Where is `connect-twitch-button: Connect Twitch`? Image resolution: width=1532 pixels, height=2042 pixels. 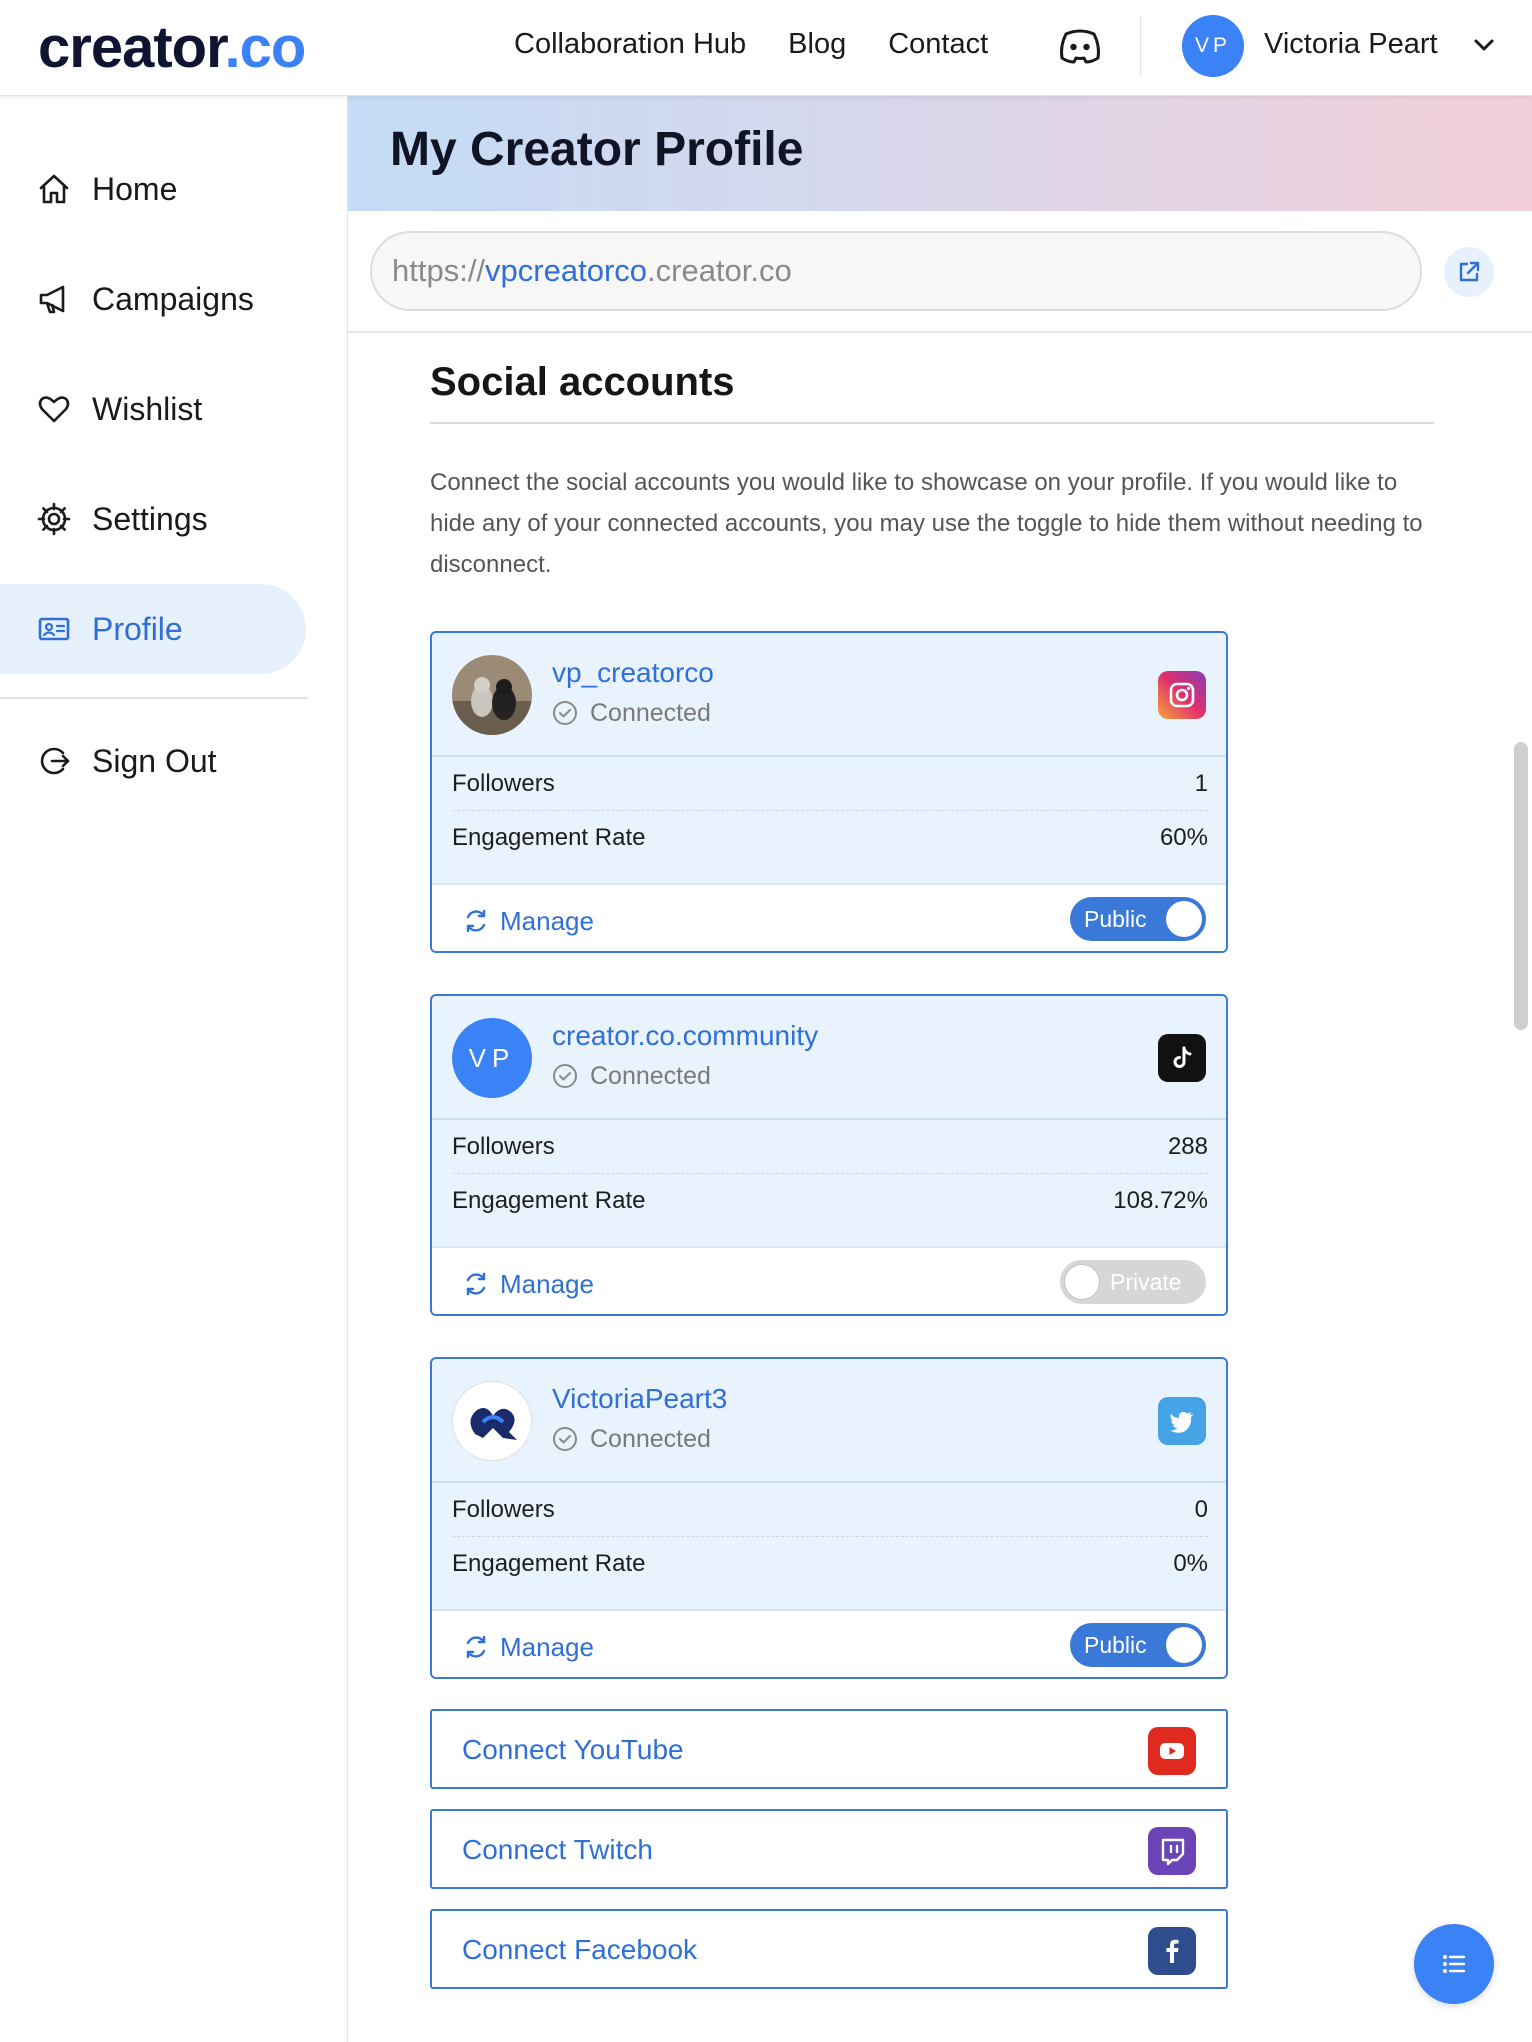
connect-twitch-button: Connect Twitch is located at coordinates (829, 1849).